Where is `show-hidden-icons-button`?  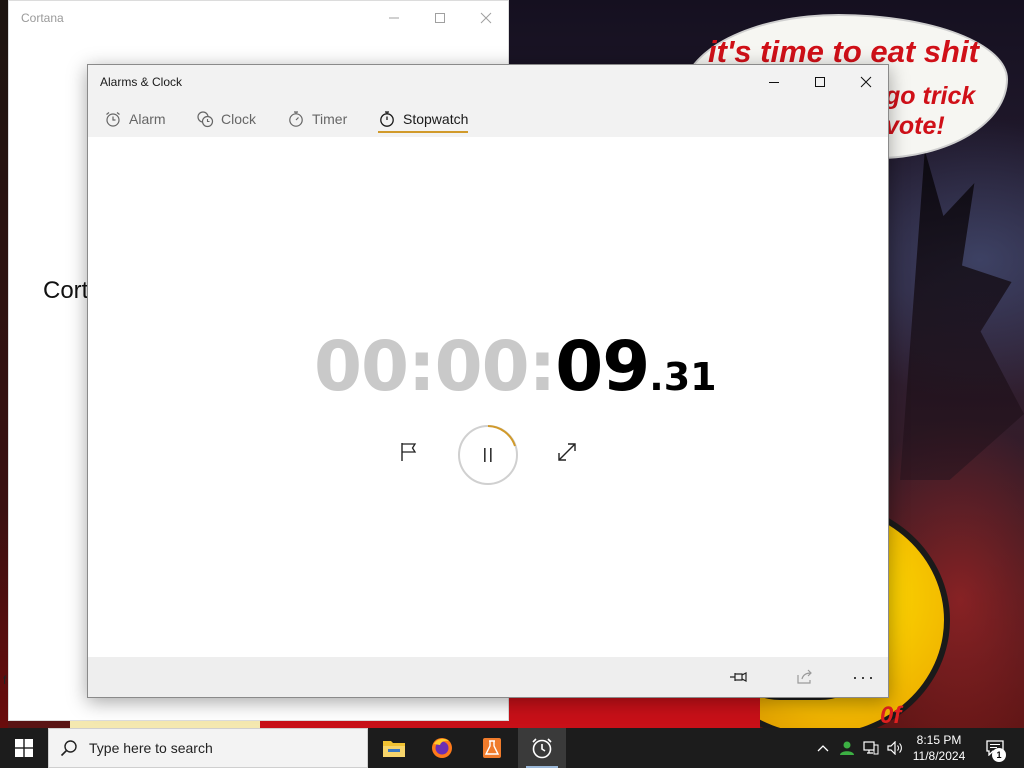 show-hidden-icons-button is located at coordinates (823, 748).